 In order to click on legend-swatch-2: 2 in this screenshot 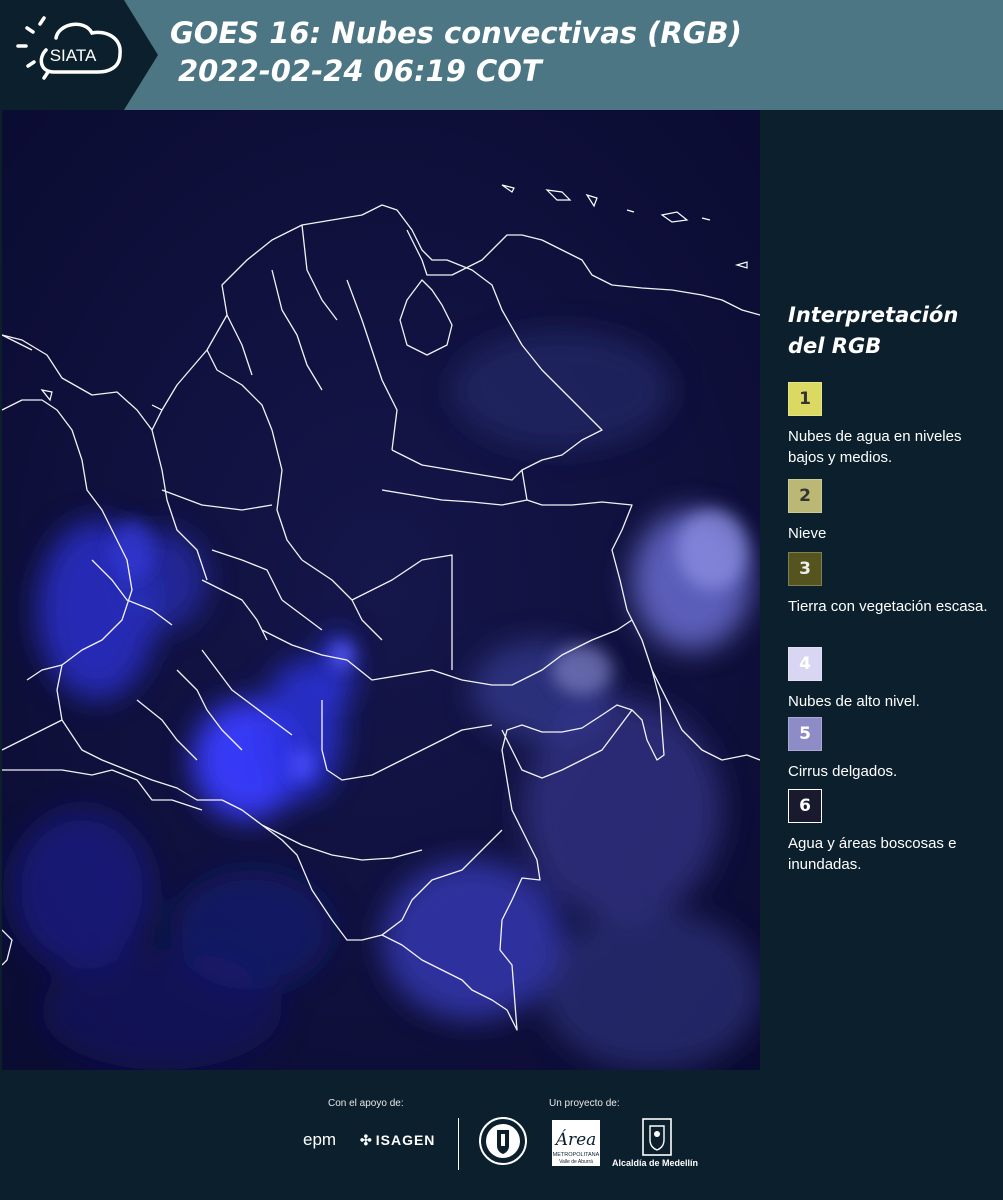, I will do `click(805, 496)`.